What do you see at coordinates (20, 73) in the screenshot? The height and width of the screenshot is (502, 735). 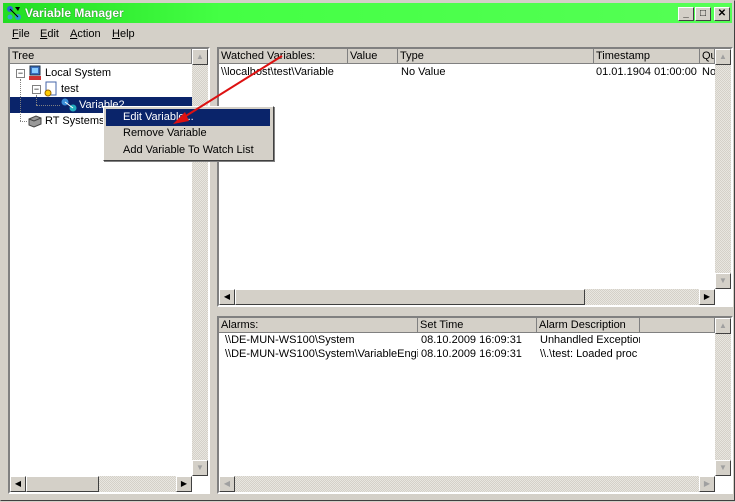 I see `expander-local-system: −` at bounding box center [20, 73].